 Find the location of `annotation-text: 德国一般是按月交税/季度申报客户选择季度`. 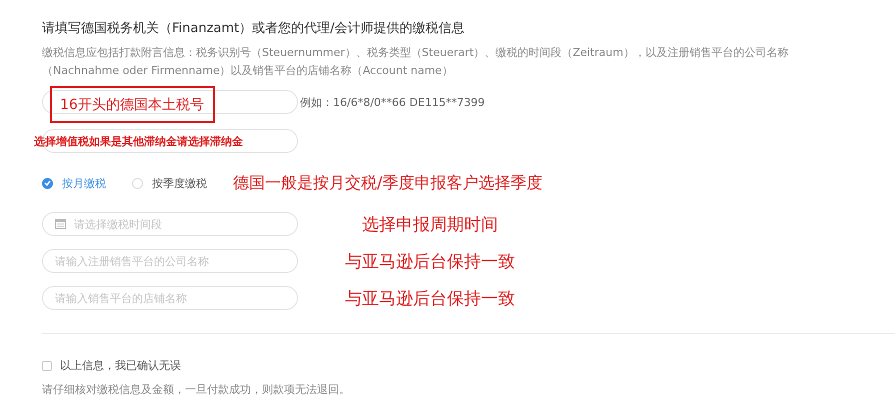

annotation-text: 德国一般是按月交税/季度申报客户选择季度 is located at coordinates (387, 183).